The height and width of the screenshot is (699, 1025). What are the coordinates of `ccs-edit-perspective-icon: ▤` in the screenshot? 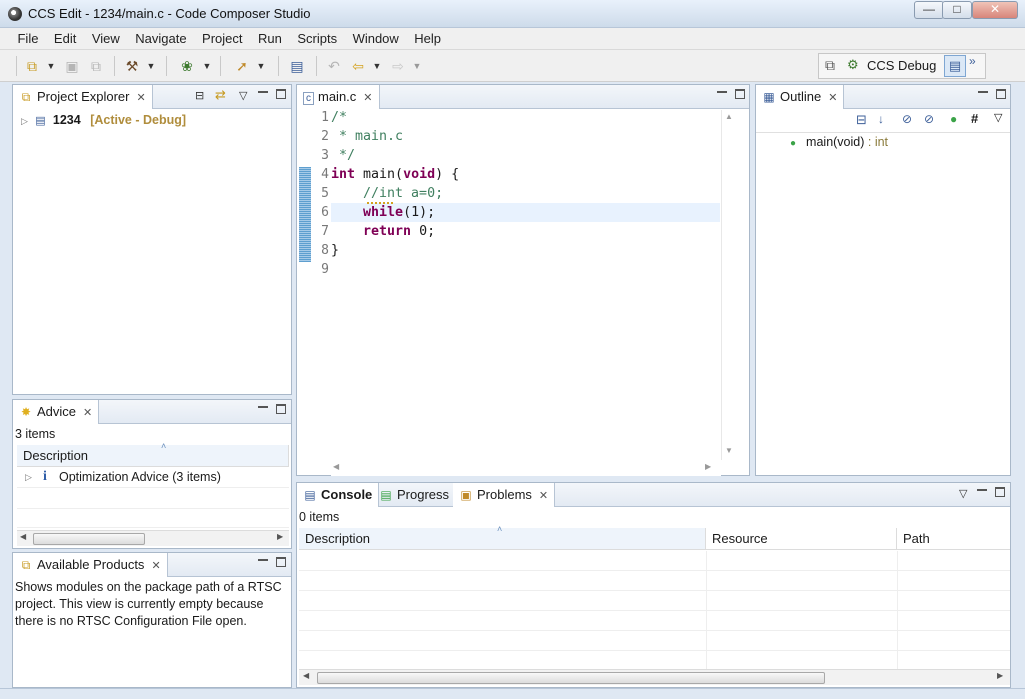 It's located at (955, 66).